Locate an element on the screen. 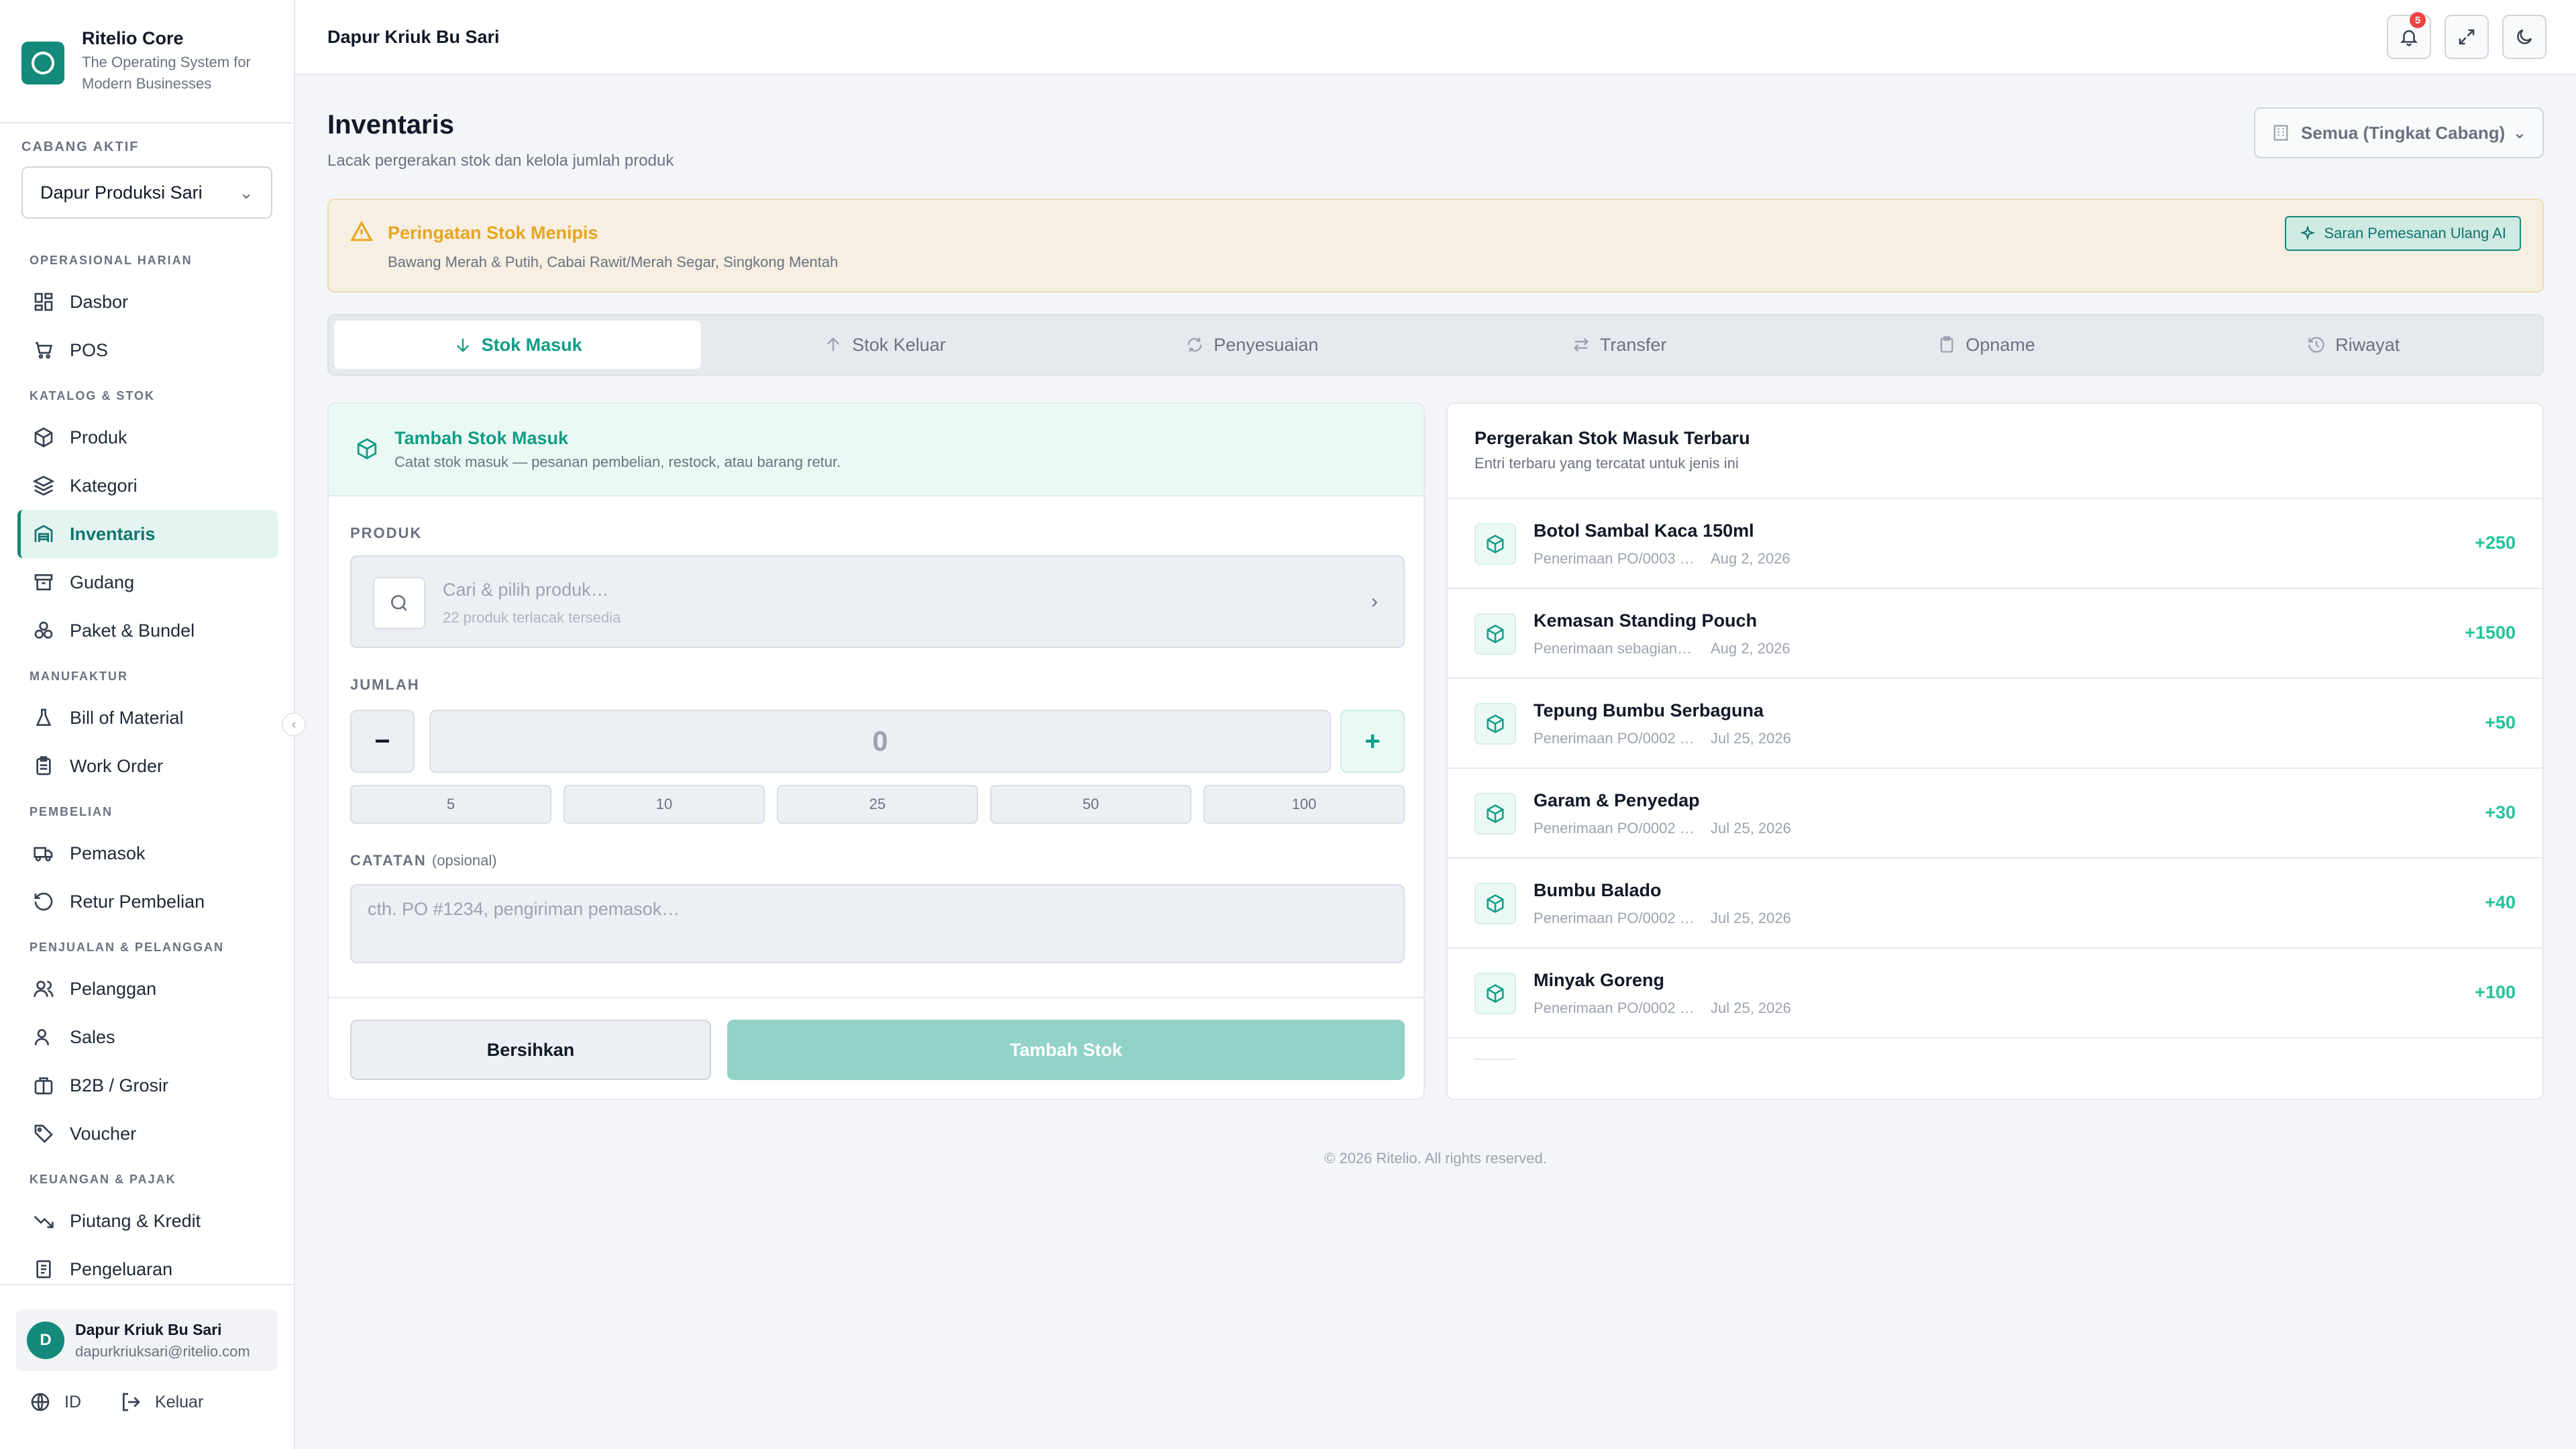 This screenshot has height=1449, width=2576. notes-label: CATATAN (opsional) is located at coordinates (423, 860).